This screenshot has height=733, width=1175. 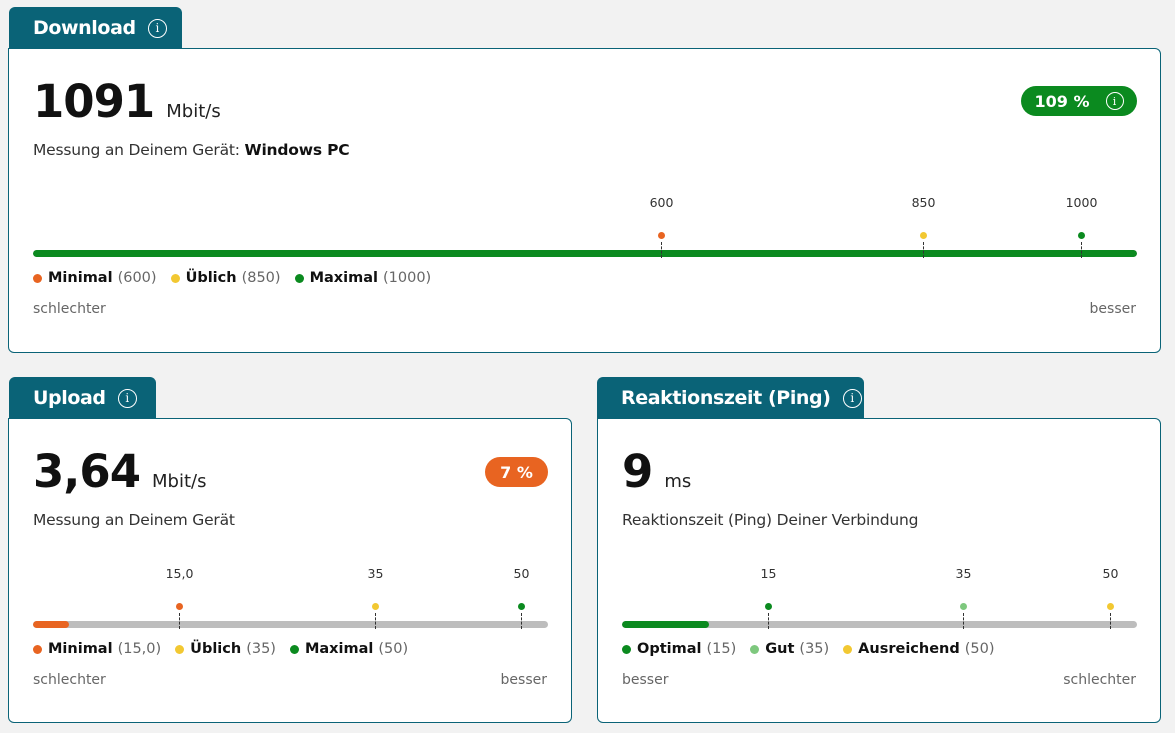 I want to click on upload-tab: Upload i, so click(x=82, y=398).